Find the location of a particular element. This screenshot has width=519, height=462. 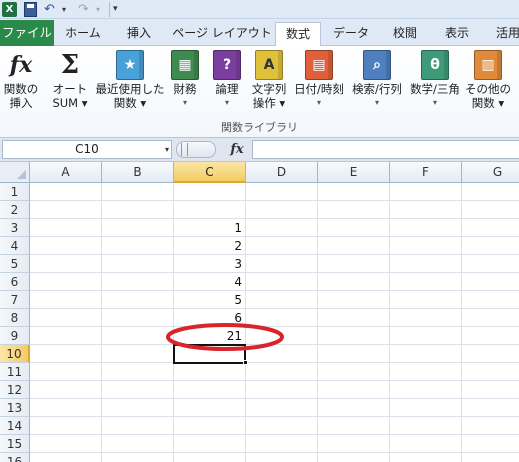

lookup-reference-button: ⌕ 検索/行列 ▾ is located at coordinates (377, 80).